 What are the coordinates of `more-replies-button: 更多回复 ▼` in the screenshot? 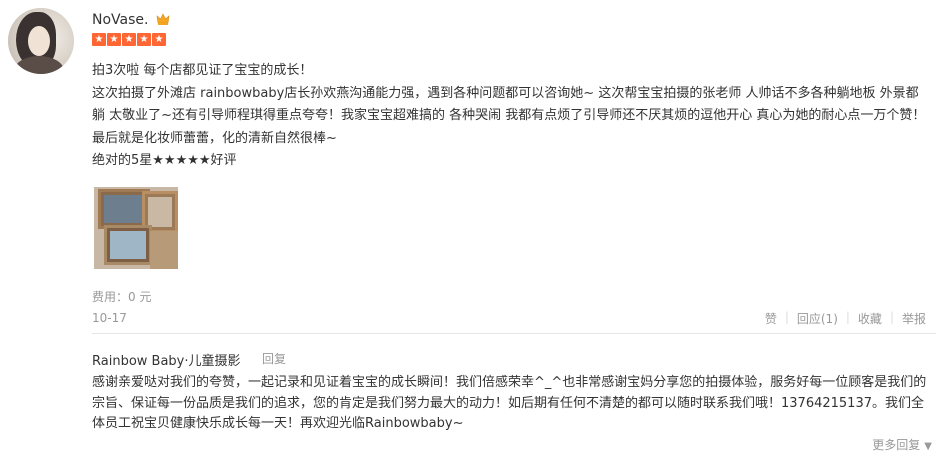 It's located at (902, 444).